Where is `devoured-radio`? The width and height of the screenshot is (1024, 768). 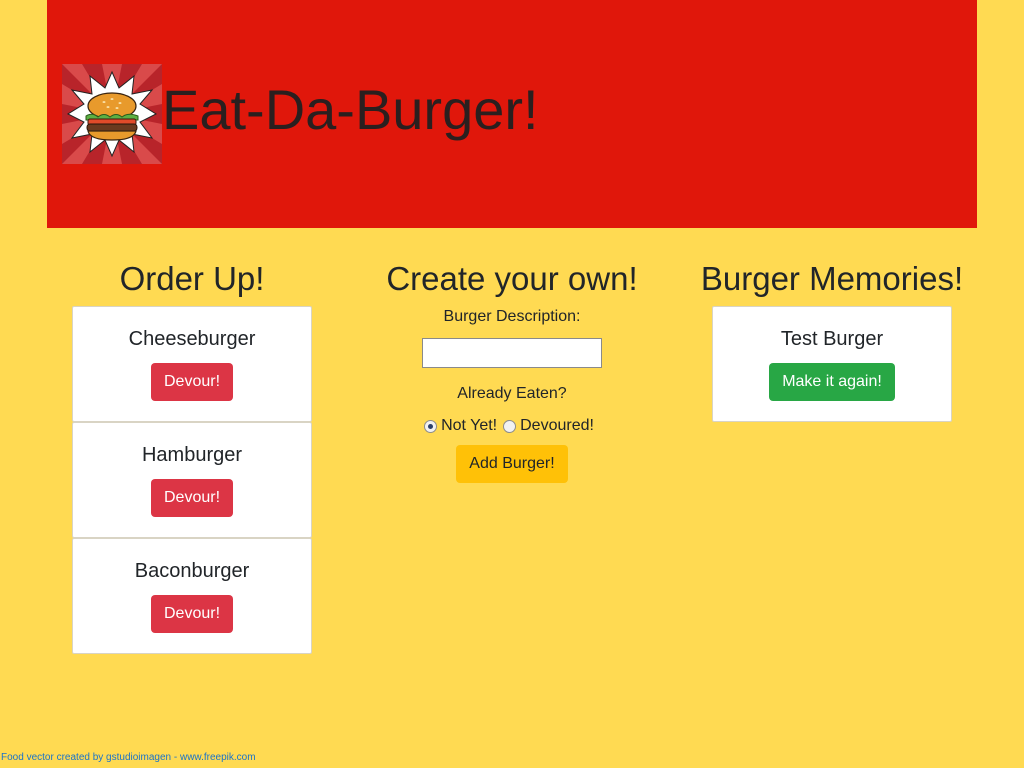
devoured-radio is located at coordinates (510, 426).